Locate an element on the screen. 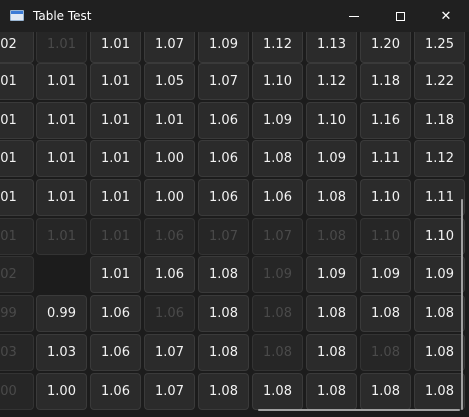 The height and width of the screenshot is (417, 469). app-icon is located at coordinates (17, 15).